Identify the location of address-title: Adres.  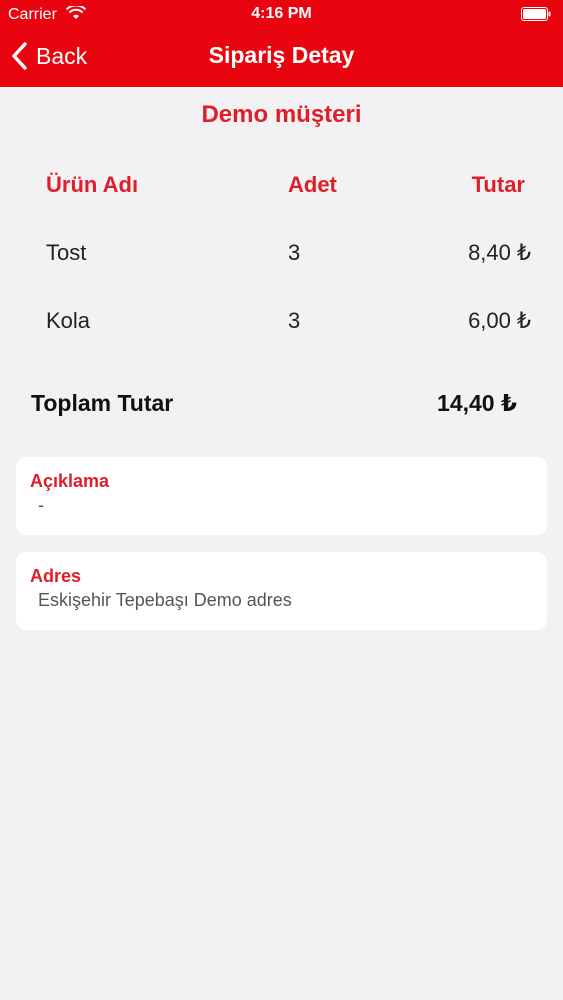
(56, 576).